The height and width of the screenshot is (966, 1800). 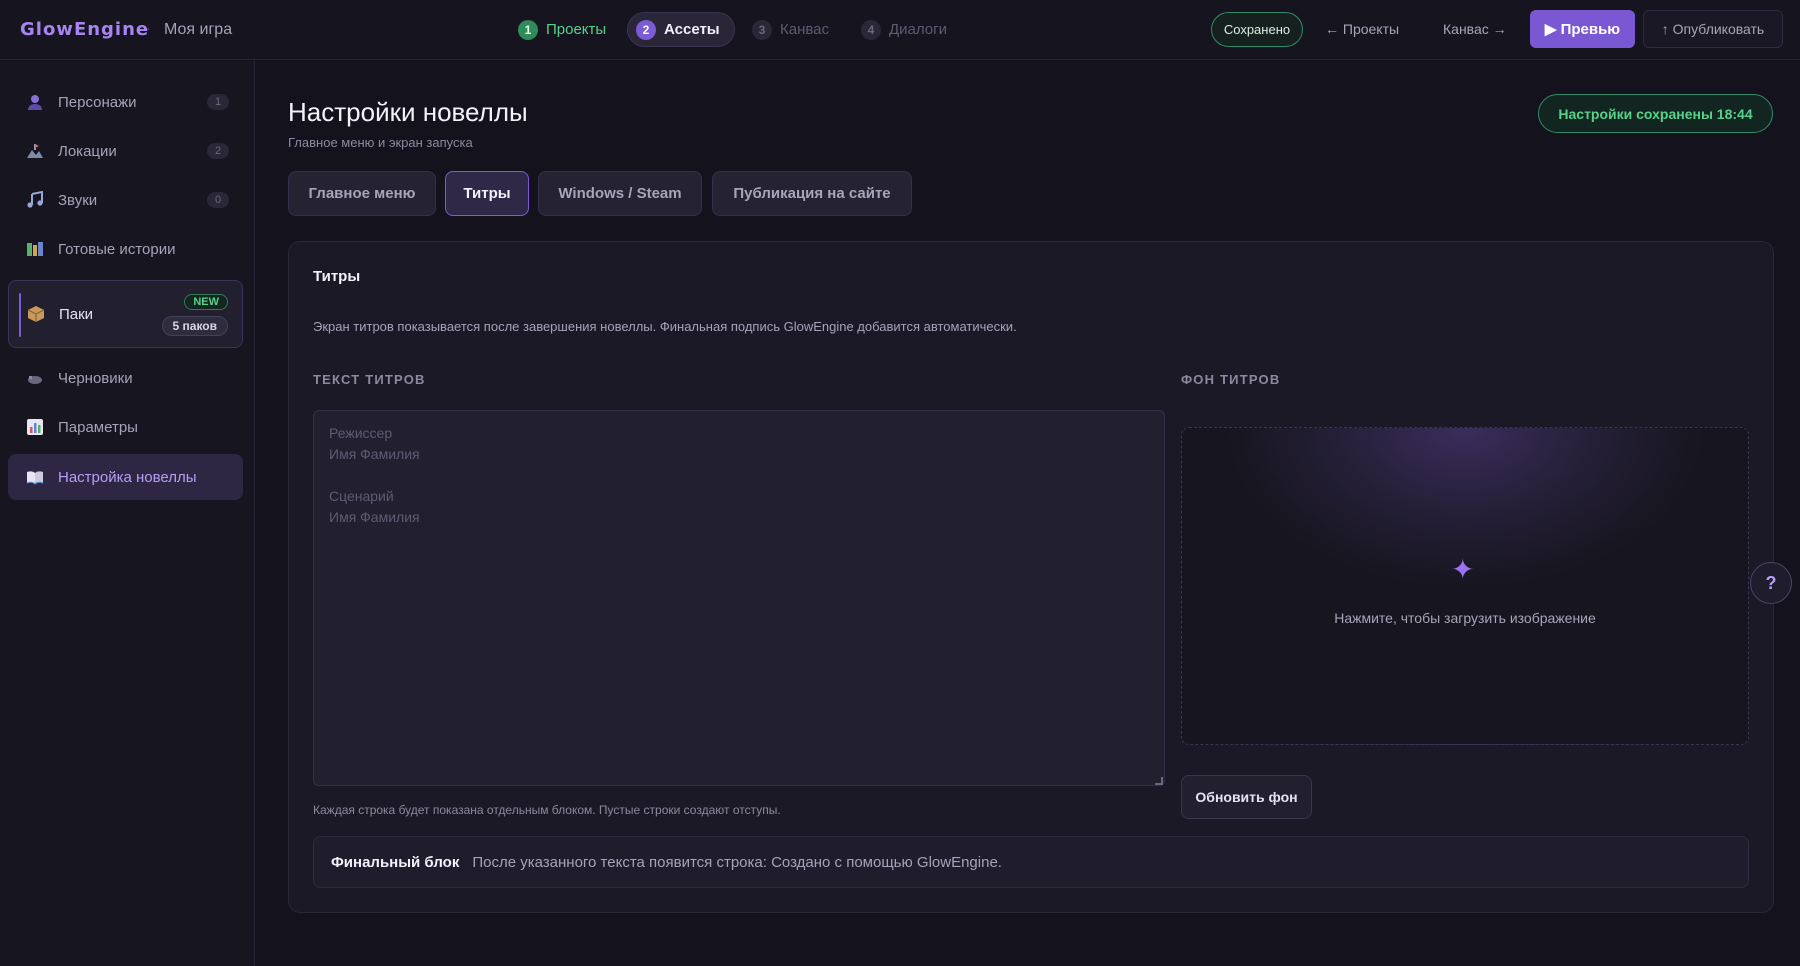 I want to click on drafts-icon, so click(x=35, y=378).